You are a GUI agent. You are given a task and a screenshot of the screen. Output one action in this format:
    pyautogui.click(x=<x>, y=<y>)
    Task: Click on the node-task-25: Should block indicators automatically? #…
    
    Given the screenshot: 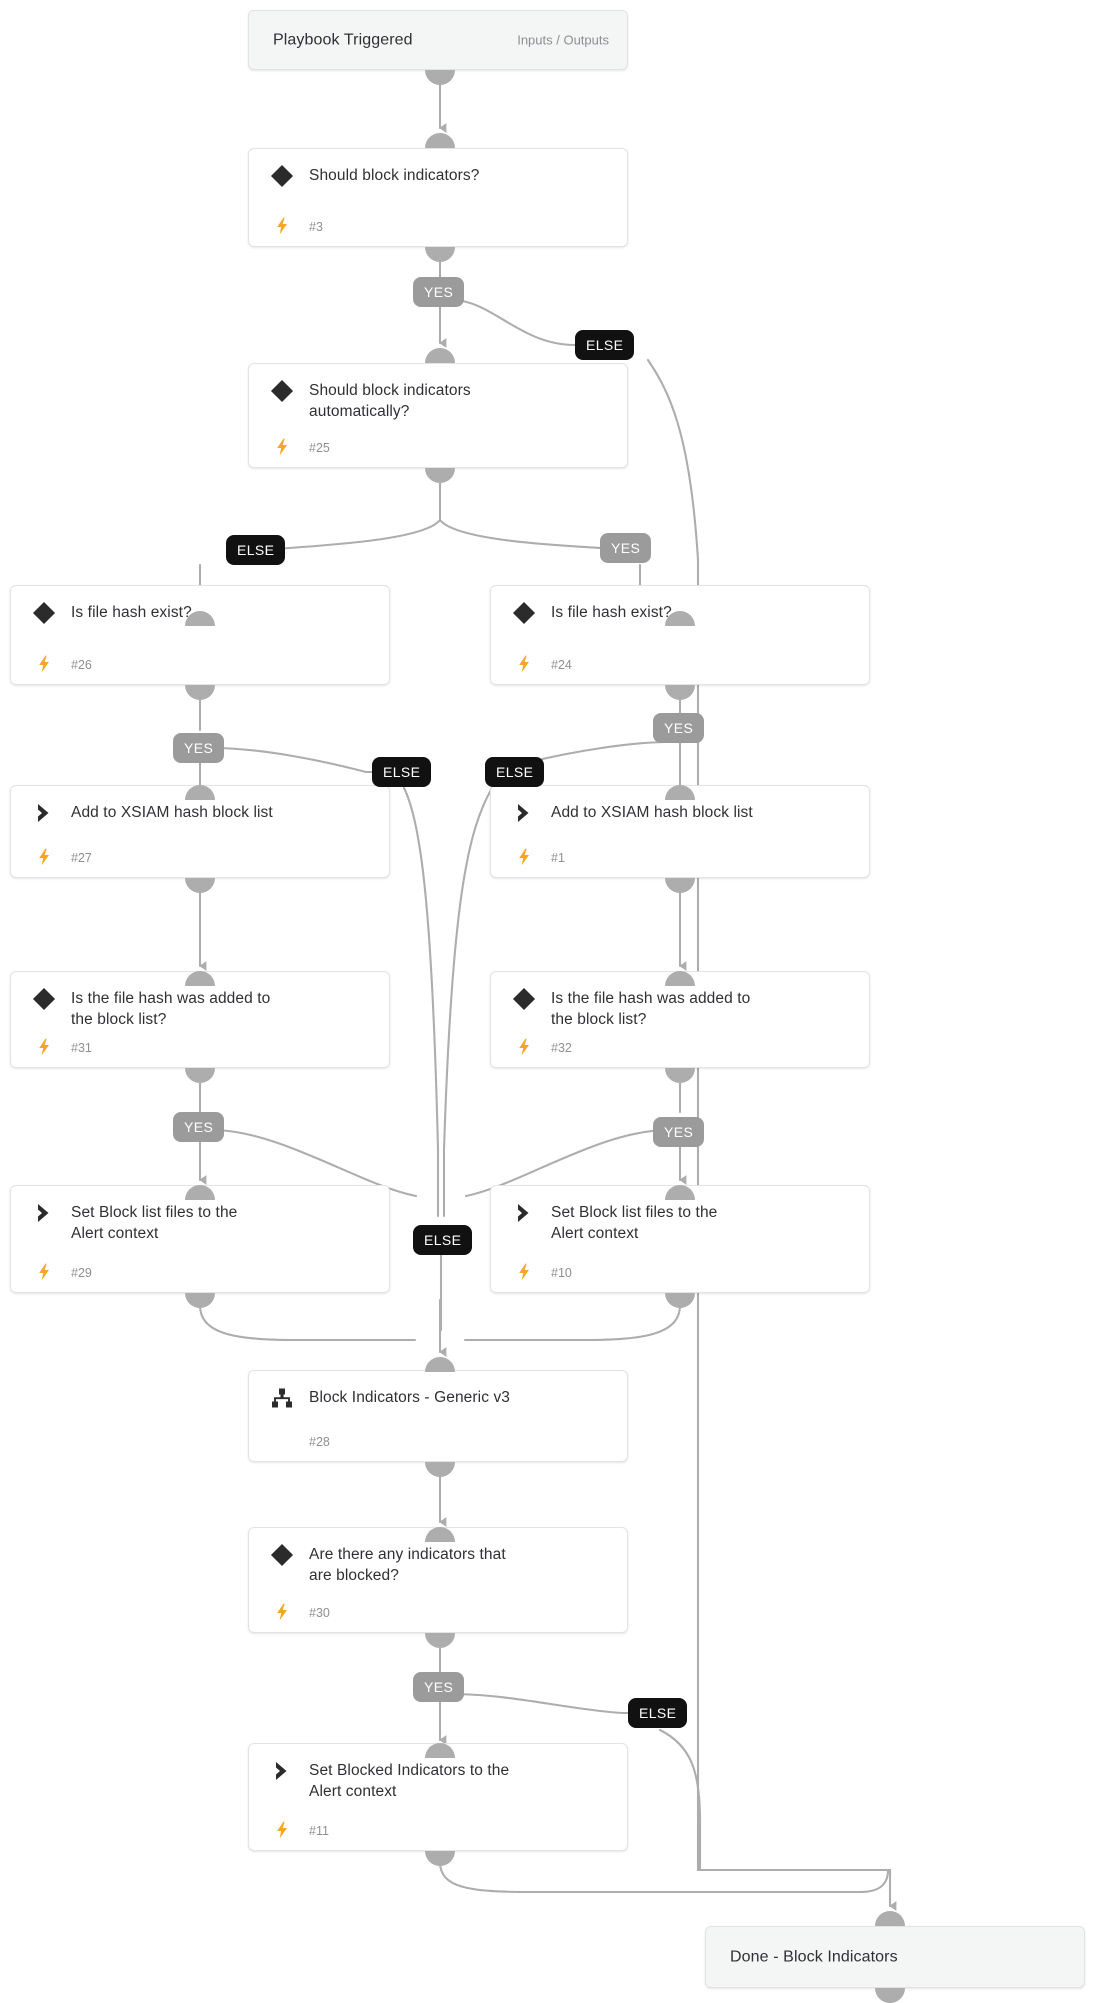 What is the action you would take?
    pyautogui.click(x=438, y=415)
    